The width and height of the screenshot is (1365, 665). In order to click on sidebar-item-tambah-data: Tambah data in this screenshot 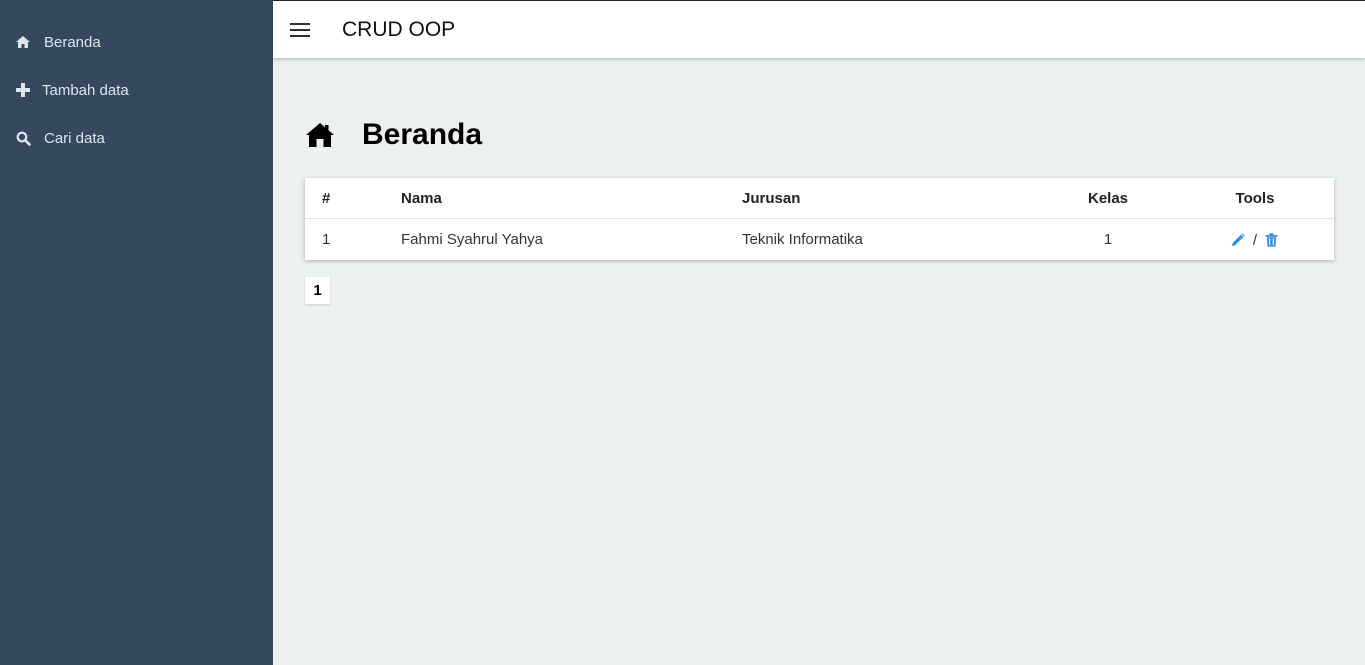, I will do `click(136, 90)`.